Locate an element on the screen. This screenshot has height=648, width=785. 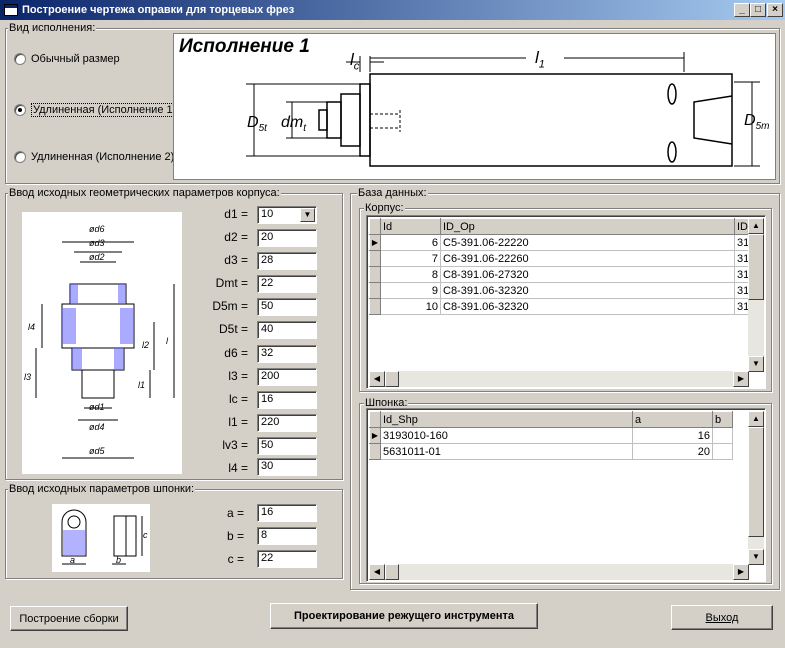
sketch-d6: ød6 is located at coordinates (97, 229).